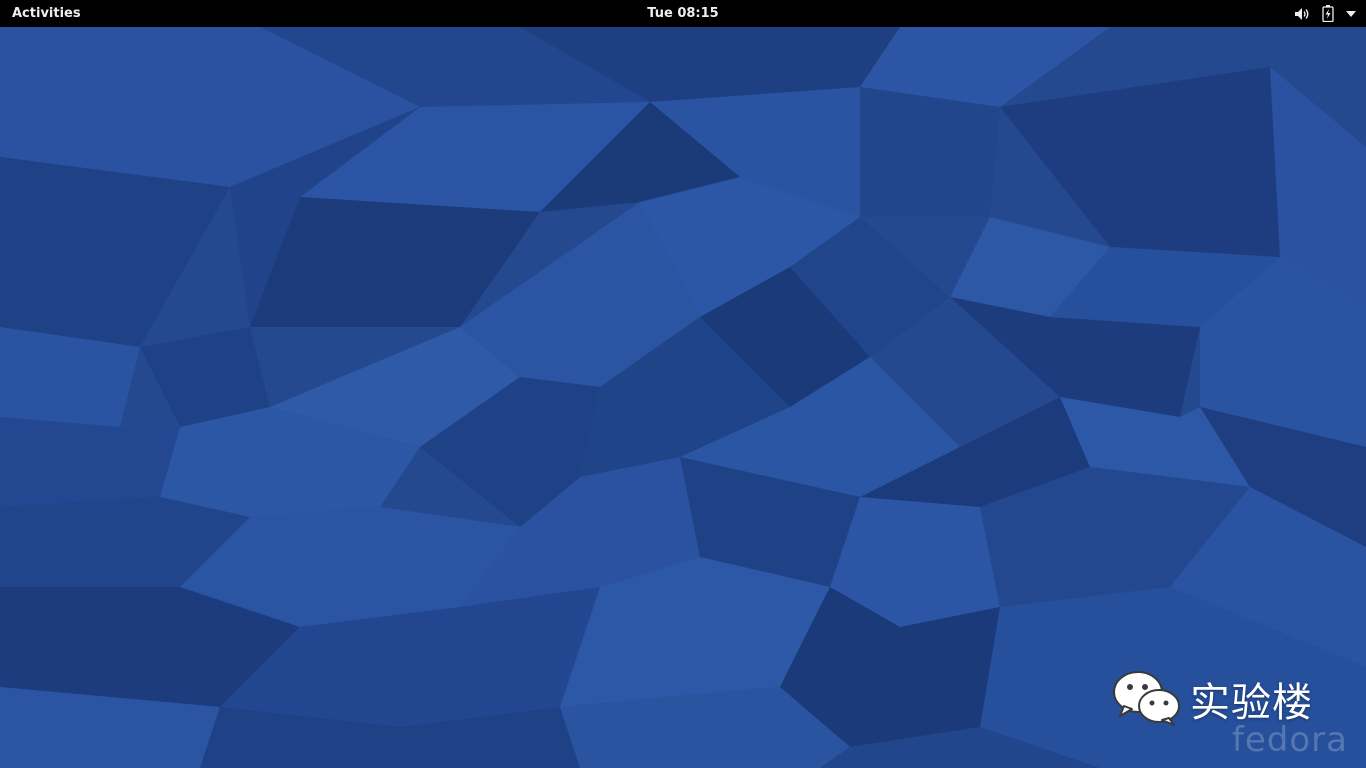  Describe the element at coordinates (1302, 14) in the screenshot. I see `speaker-icon` at that location.